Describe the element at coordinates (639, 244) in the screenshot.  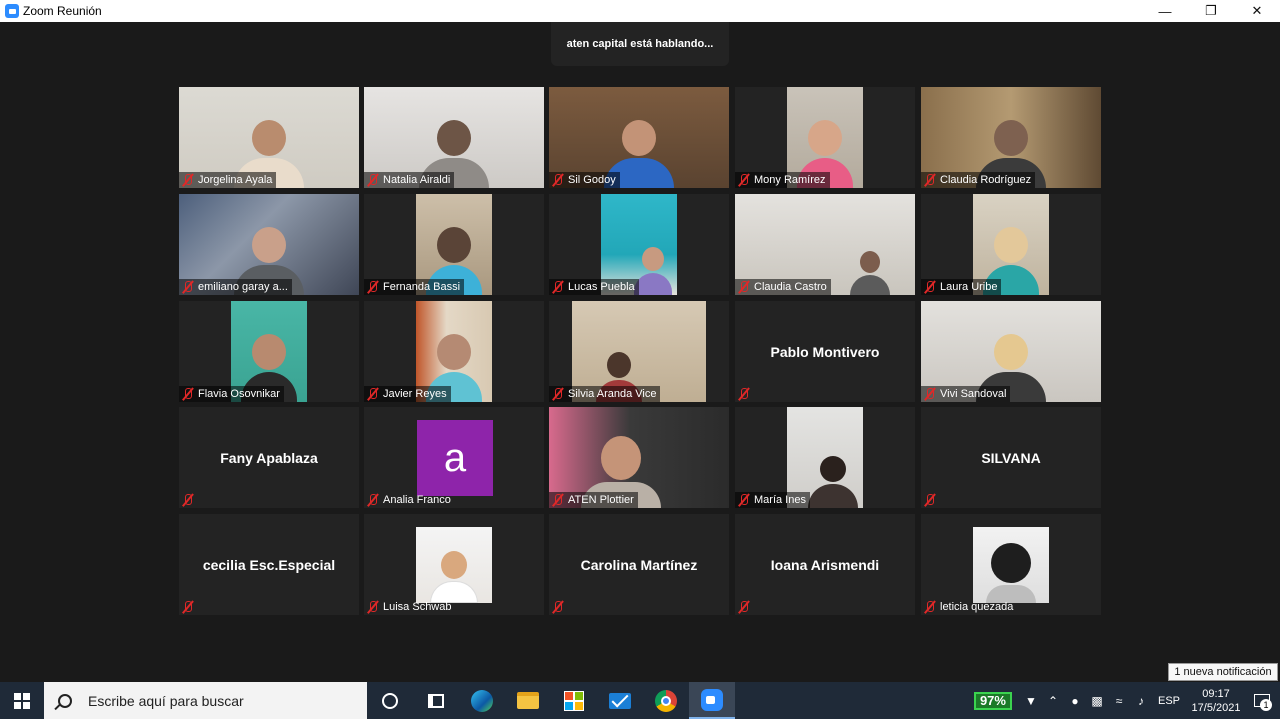
I see `participant-tile: Lucas Puebla` at that location.